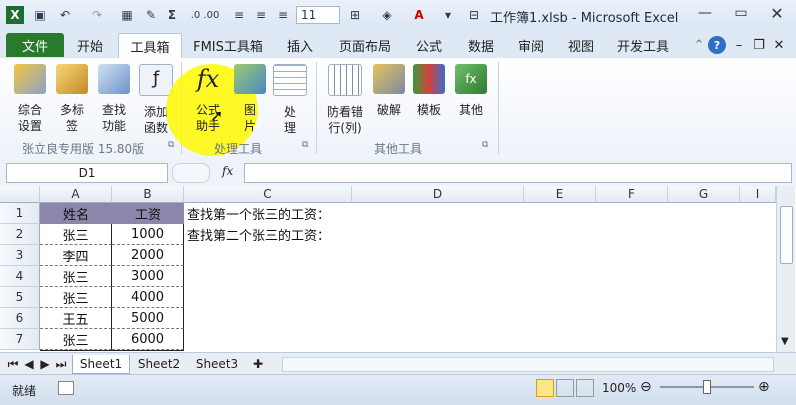  What do you see at coordinates (20, 213) in the screenshot?
I see `row-header: 1` at bounding box center [20, 213].